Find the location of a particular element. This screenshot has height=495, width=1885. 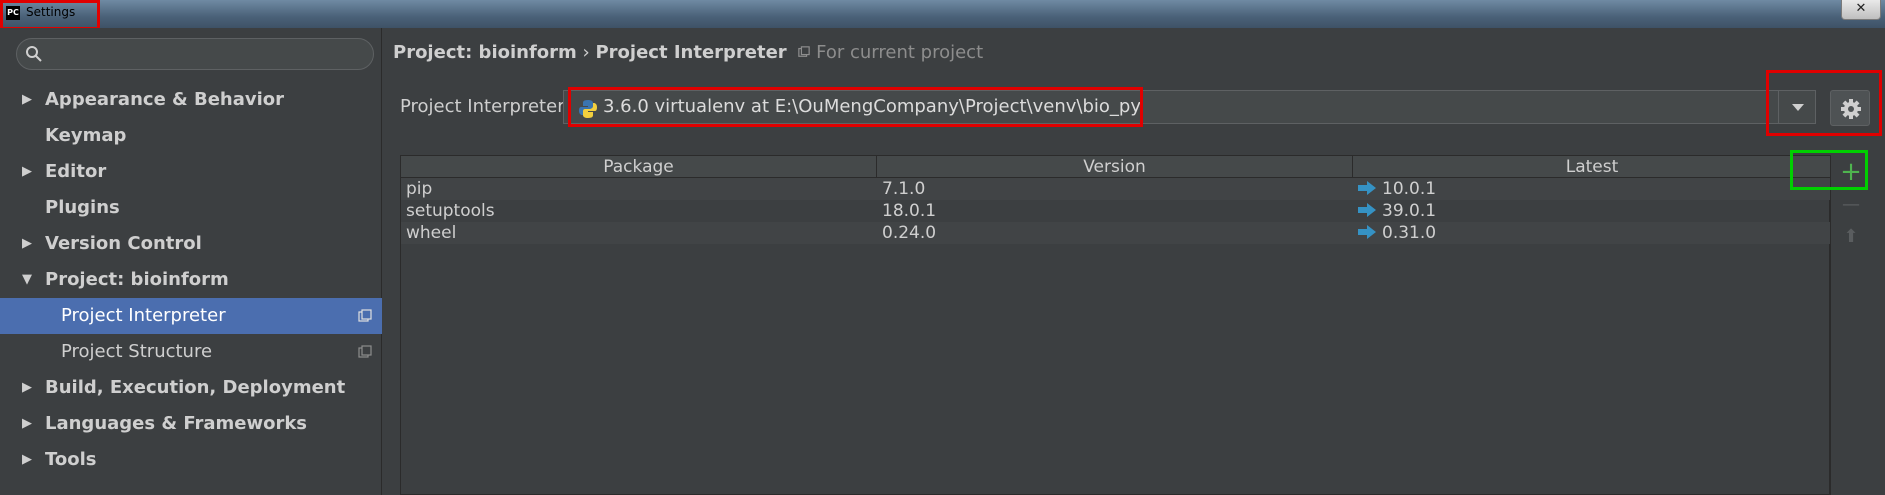

sidebar-item-appearance: ▶ Appearance & Behavior is located at coordinates (191, 100).